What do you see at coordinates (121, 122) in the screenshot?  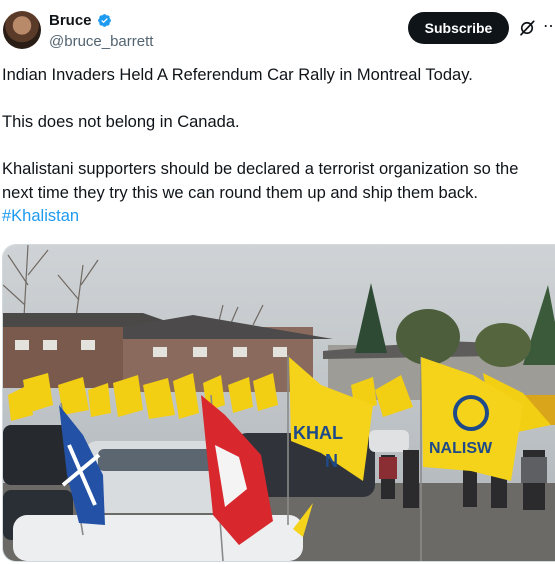 I see `tweet-line-2: This does not belong in Canada.` at bounding box center [121, 122].